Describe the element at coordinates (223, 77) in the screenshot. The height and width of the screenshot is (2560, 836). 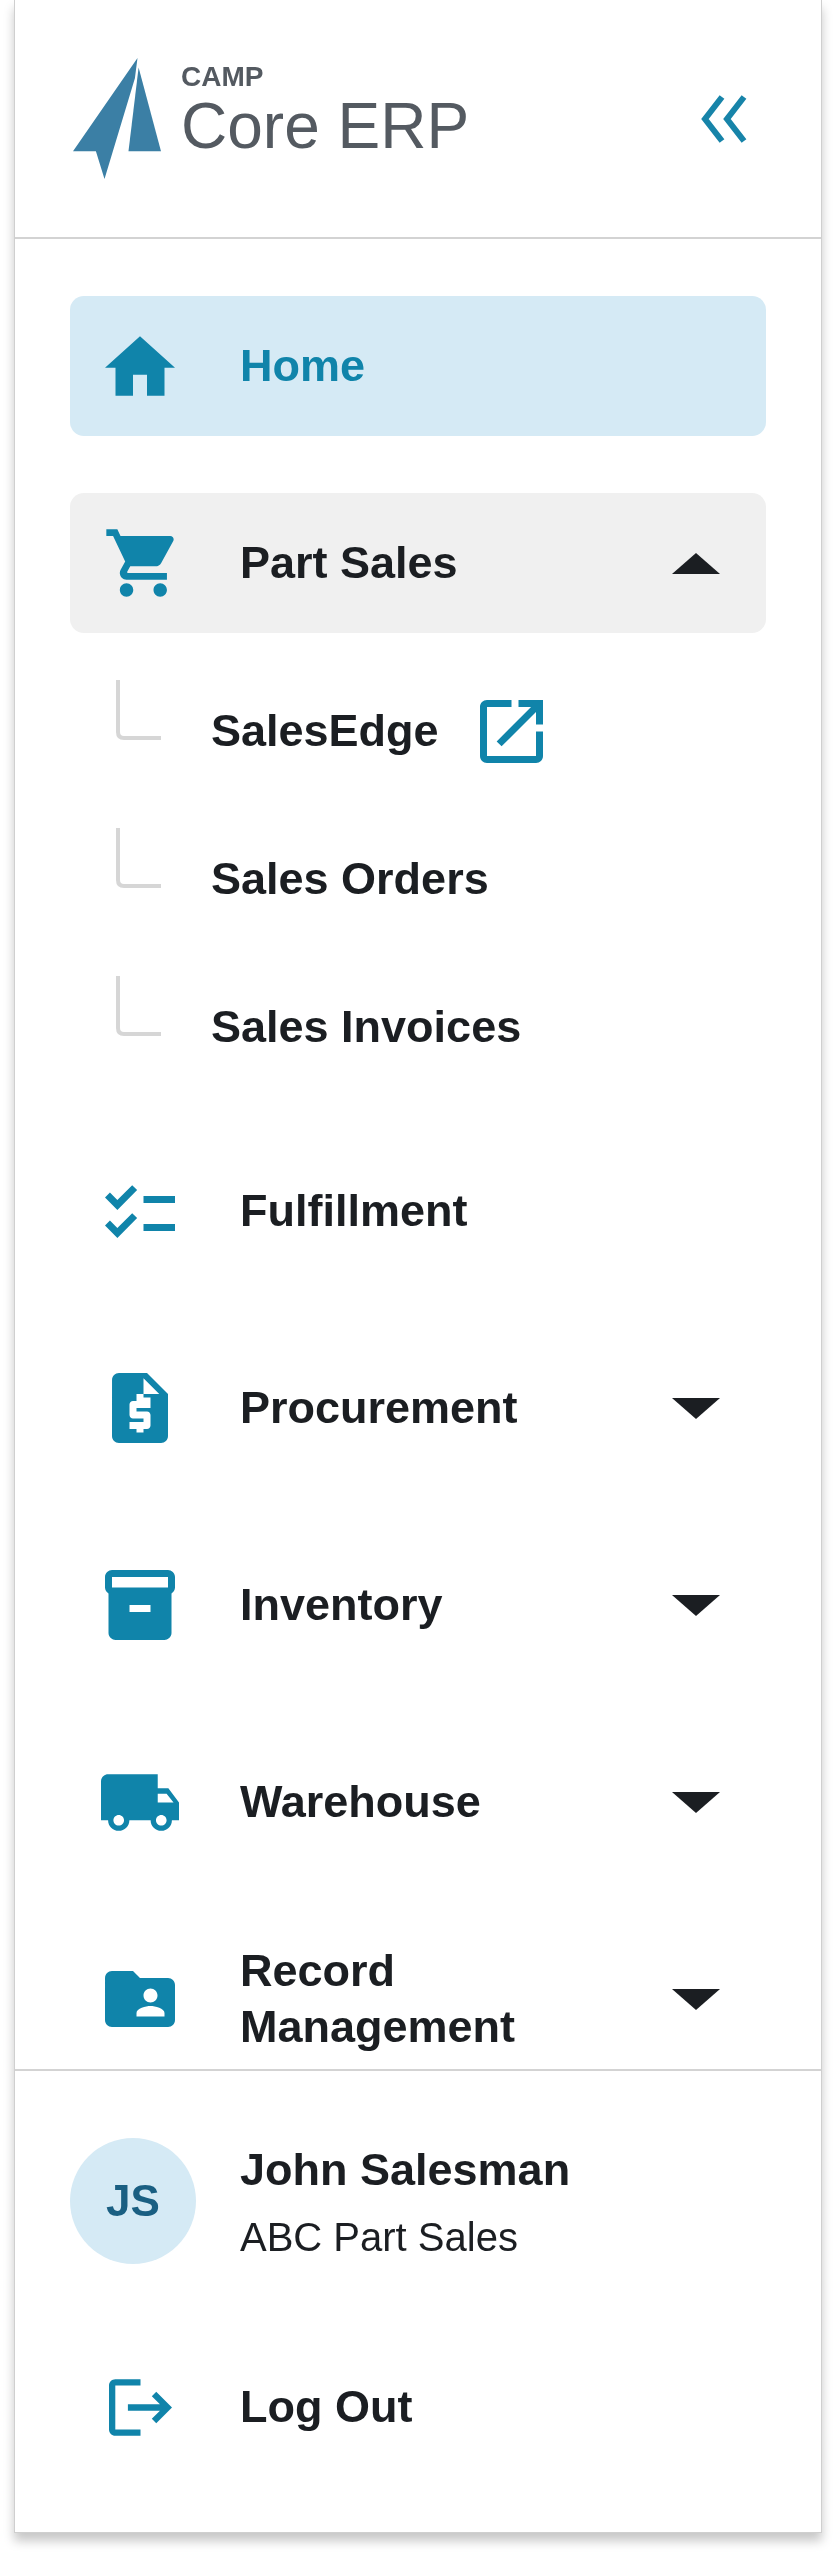
I see `brand-label: CAMP` at that location.